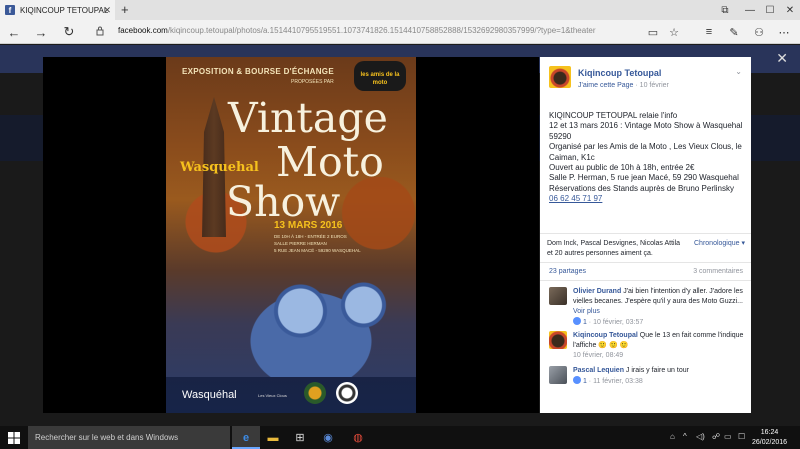 This screenshot has height=449, width=800. I want to click on web-note-icon: ✎, so click(734, 32).